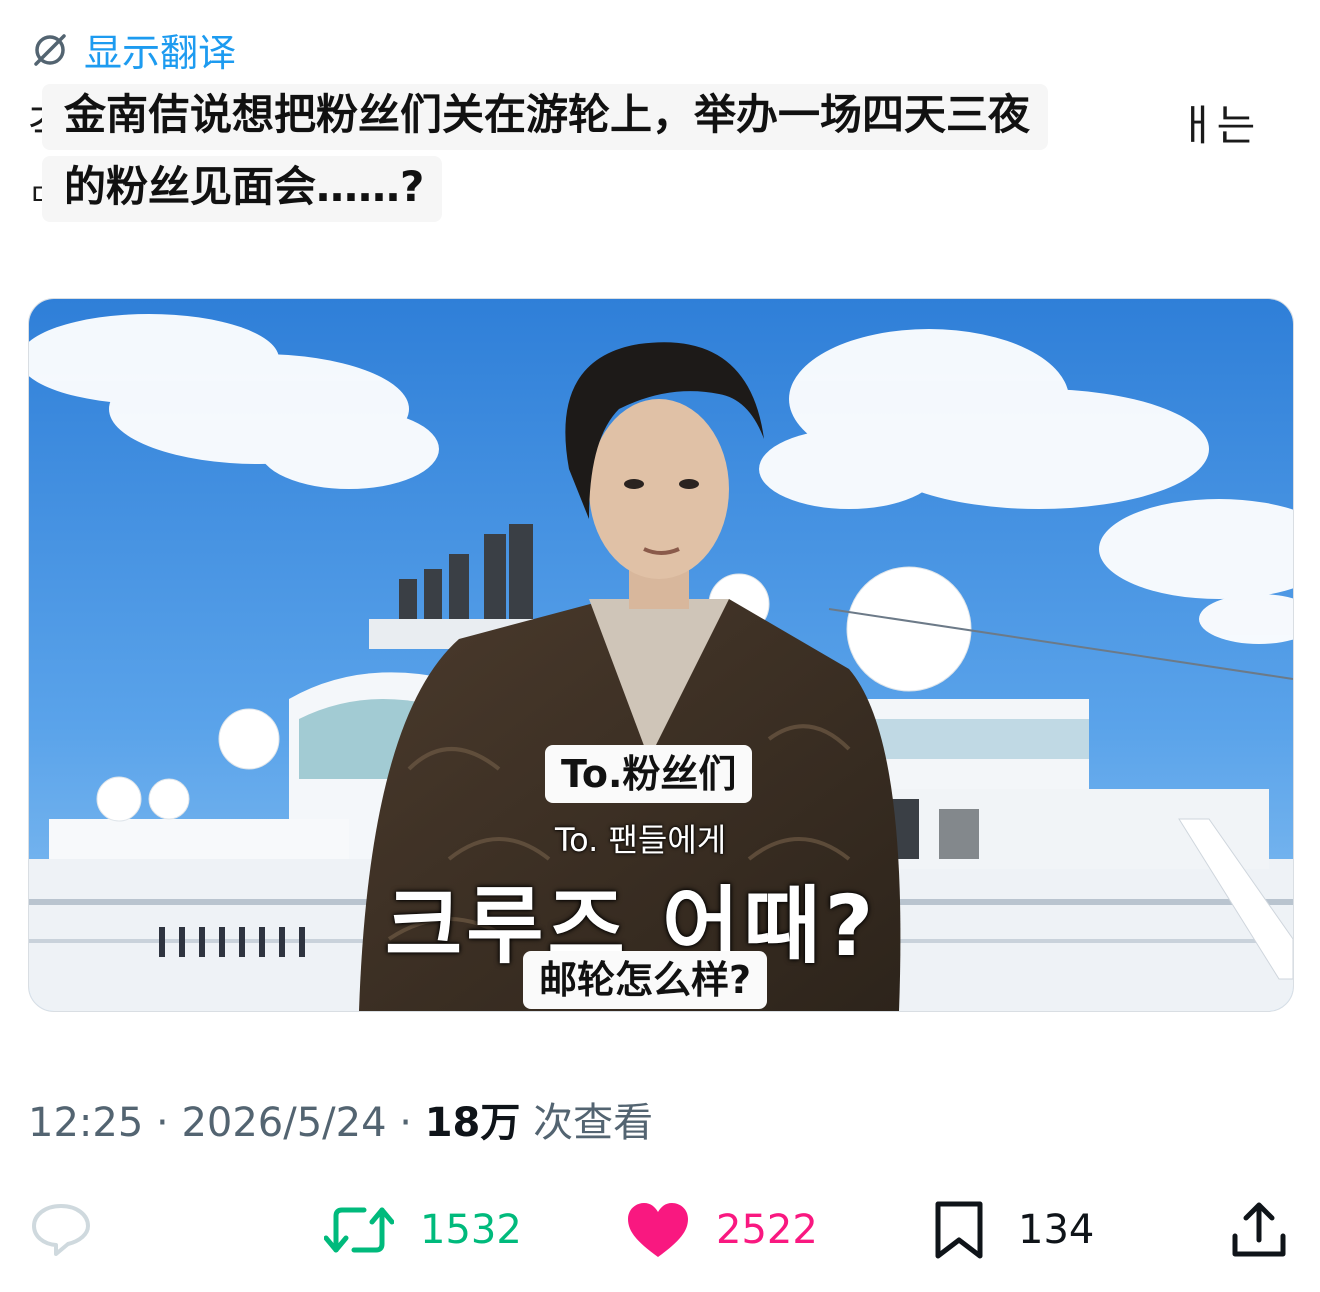 This screenshot has width=1320, height=1292. Describe the element at coordinates (160, 53) in the screenshot. I see `show-translation-label: 显示翻译` at that location.